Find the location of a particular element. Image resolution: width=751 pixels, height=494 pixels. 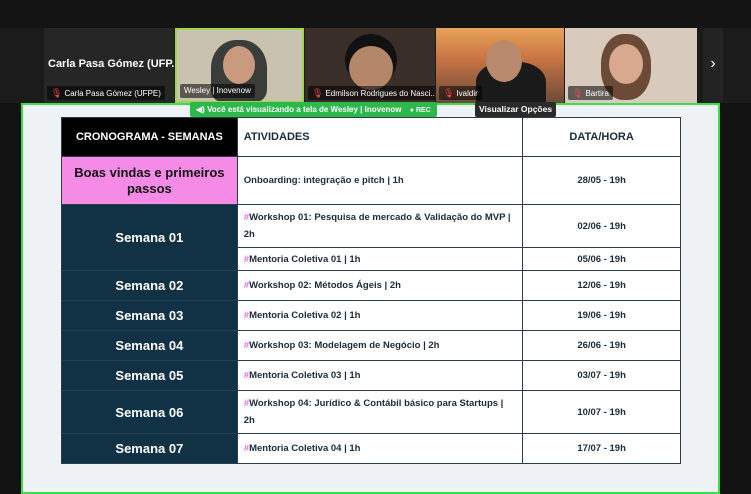

date-cell: 03/07 - 19h is located at coordinates (601, 375).